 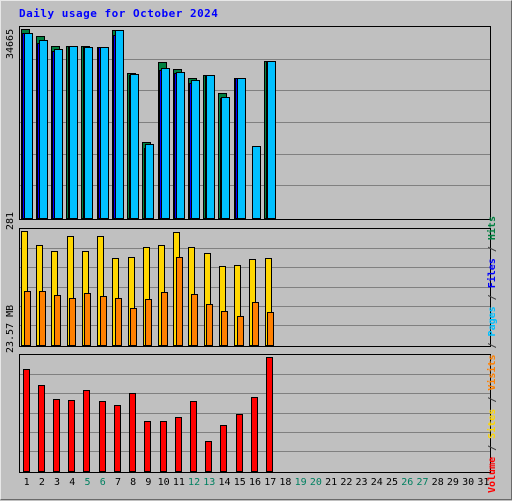 What do you see at coordinates (148, 482) in the screenshot?
I see `x-axis-label-day-9: 9` at bounding box center [148, 482].